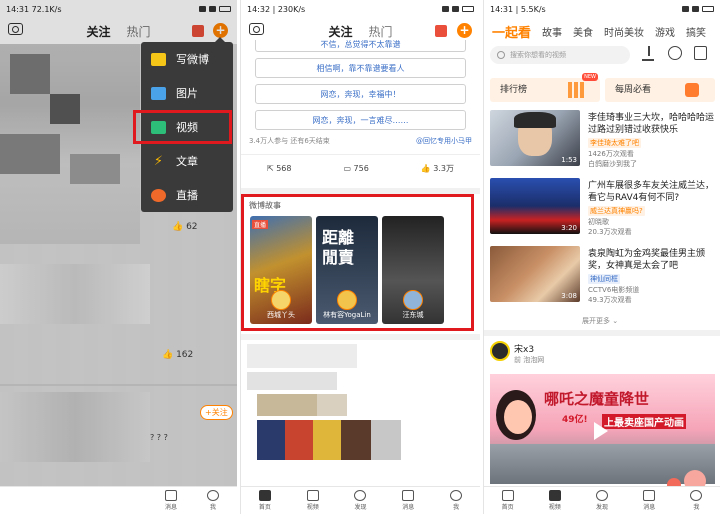  Describe the element at coordinates (182, 127) in the screenshot. I see `highlight-video-box` at that location.